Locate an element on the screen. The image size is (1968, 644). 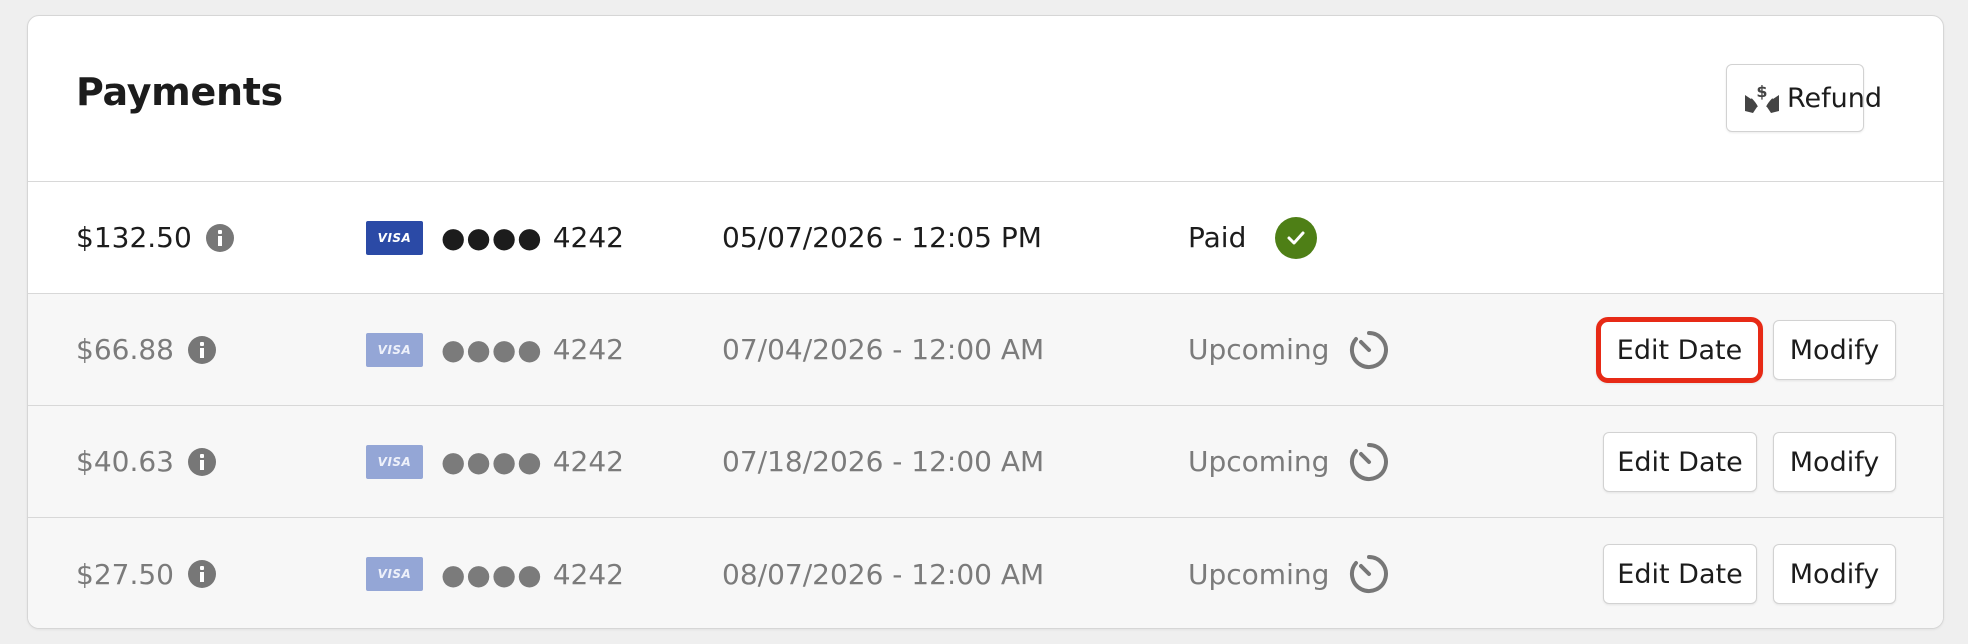
payment-datetime: 05/07/2026 - 12:05 PM is located at coordinates (882, 237).